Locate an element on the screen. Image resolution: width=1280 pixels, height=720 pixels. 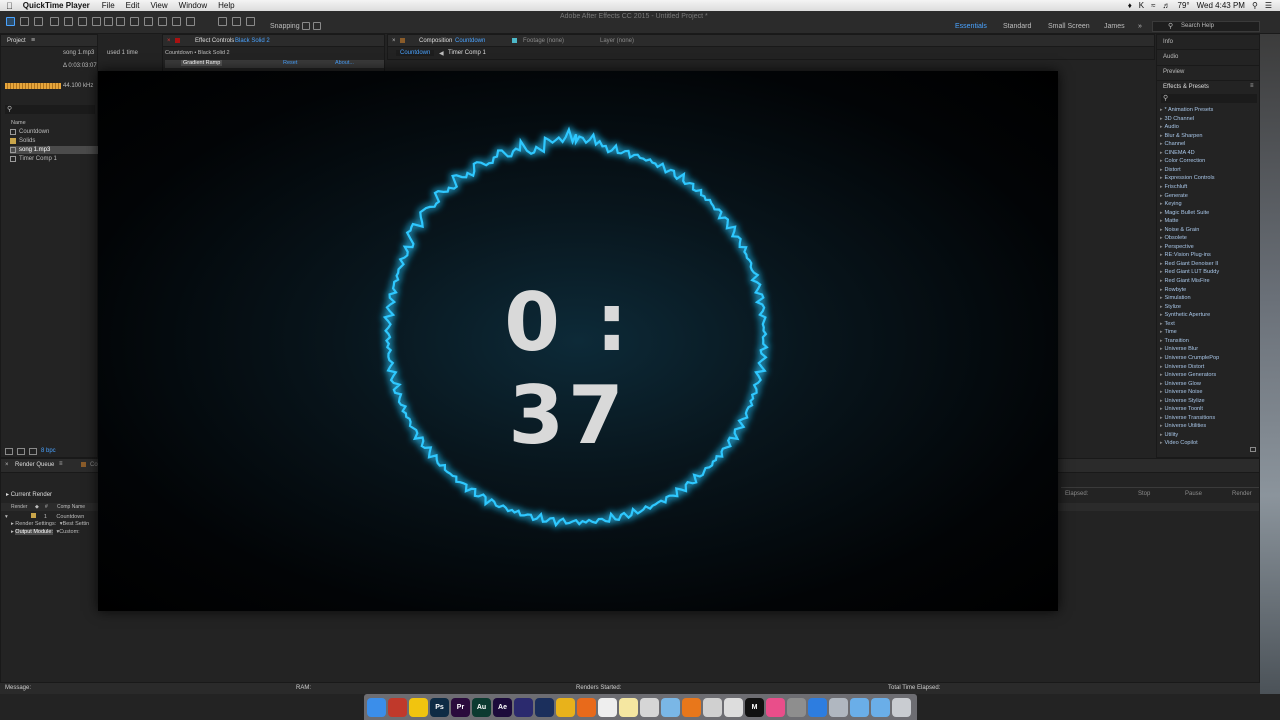
clone-tool-icon is located at coordinates (148, 21).